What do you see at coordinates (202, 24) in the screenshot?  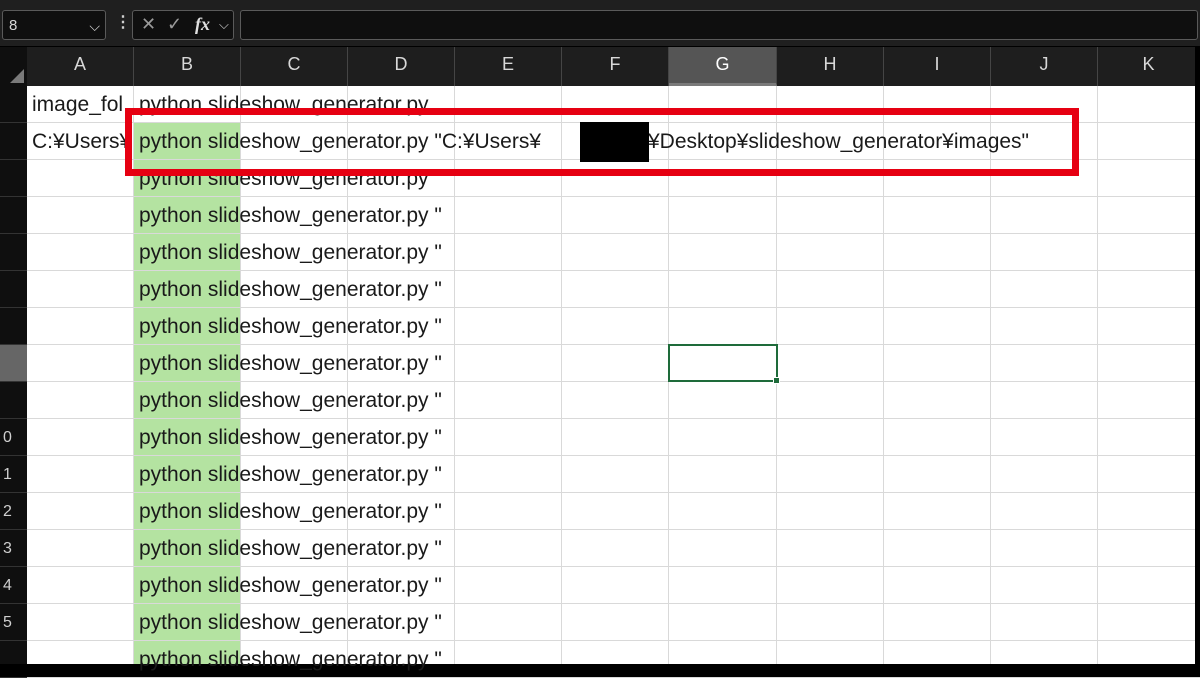 I see `insert-function-icon: fx` at bounding box center [202, 24].